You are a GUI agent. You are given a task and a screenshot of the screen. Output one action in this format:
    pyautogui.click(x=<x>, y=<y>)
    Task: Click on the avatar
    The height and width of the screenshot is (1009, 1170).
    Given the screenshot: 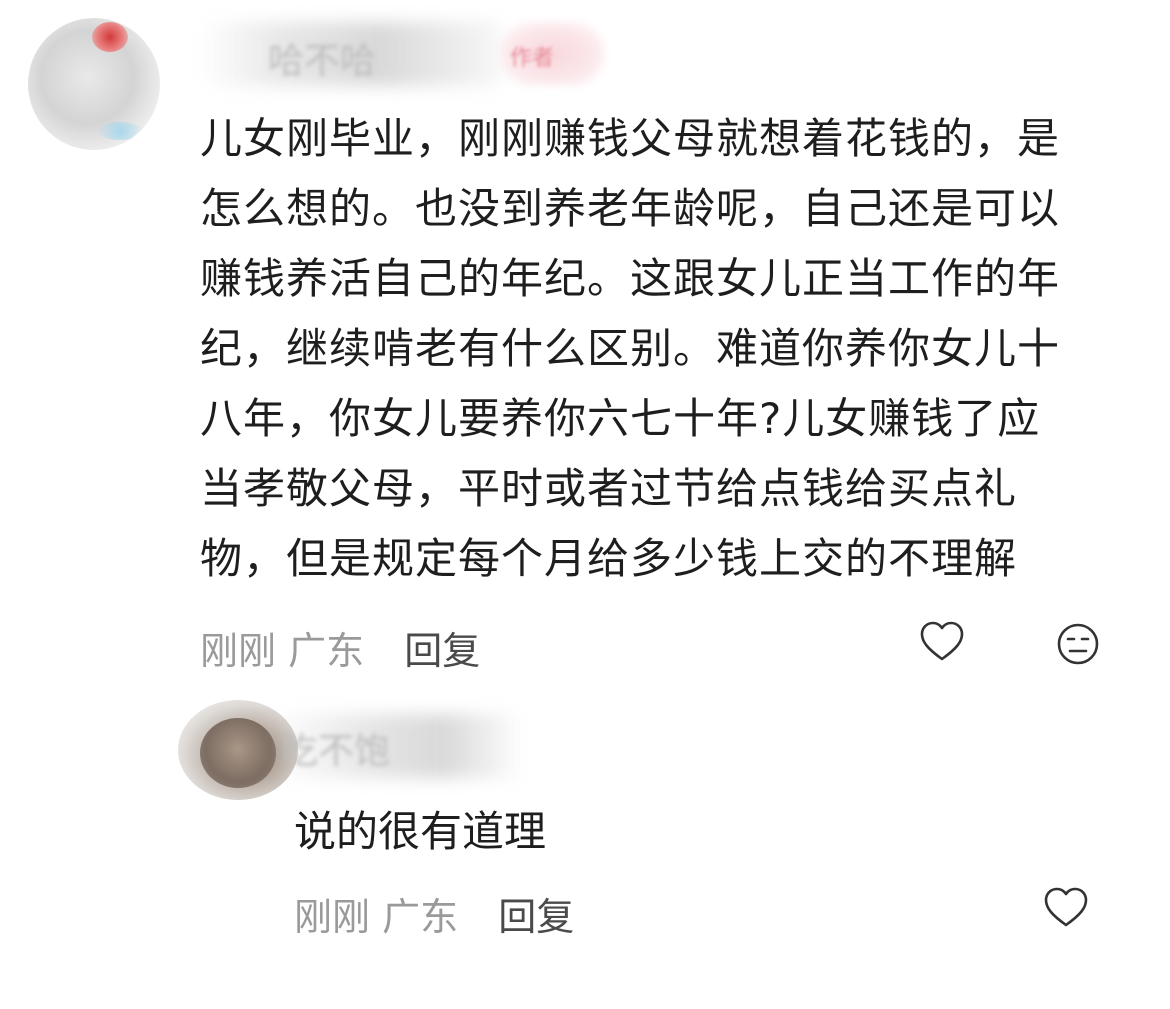 What is the action you would take?
    pyautogui.click(x=94, y=84)
    